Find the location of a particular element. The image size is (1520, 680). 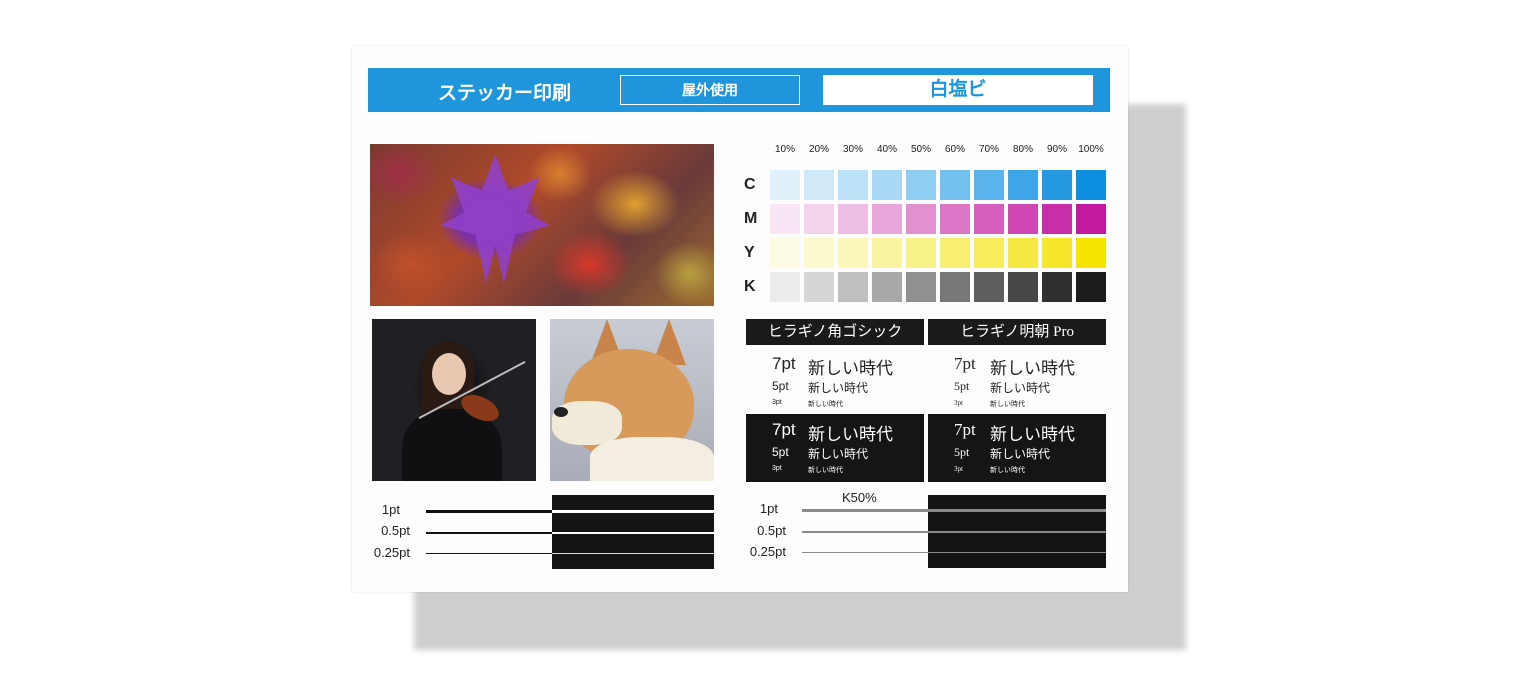

material-label: 白塩ビ is located at coordinates (958, 90).